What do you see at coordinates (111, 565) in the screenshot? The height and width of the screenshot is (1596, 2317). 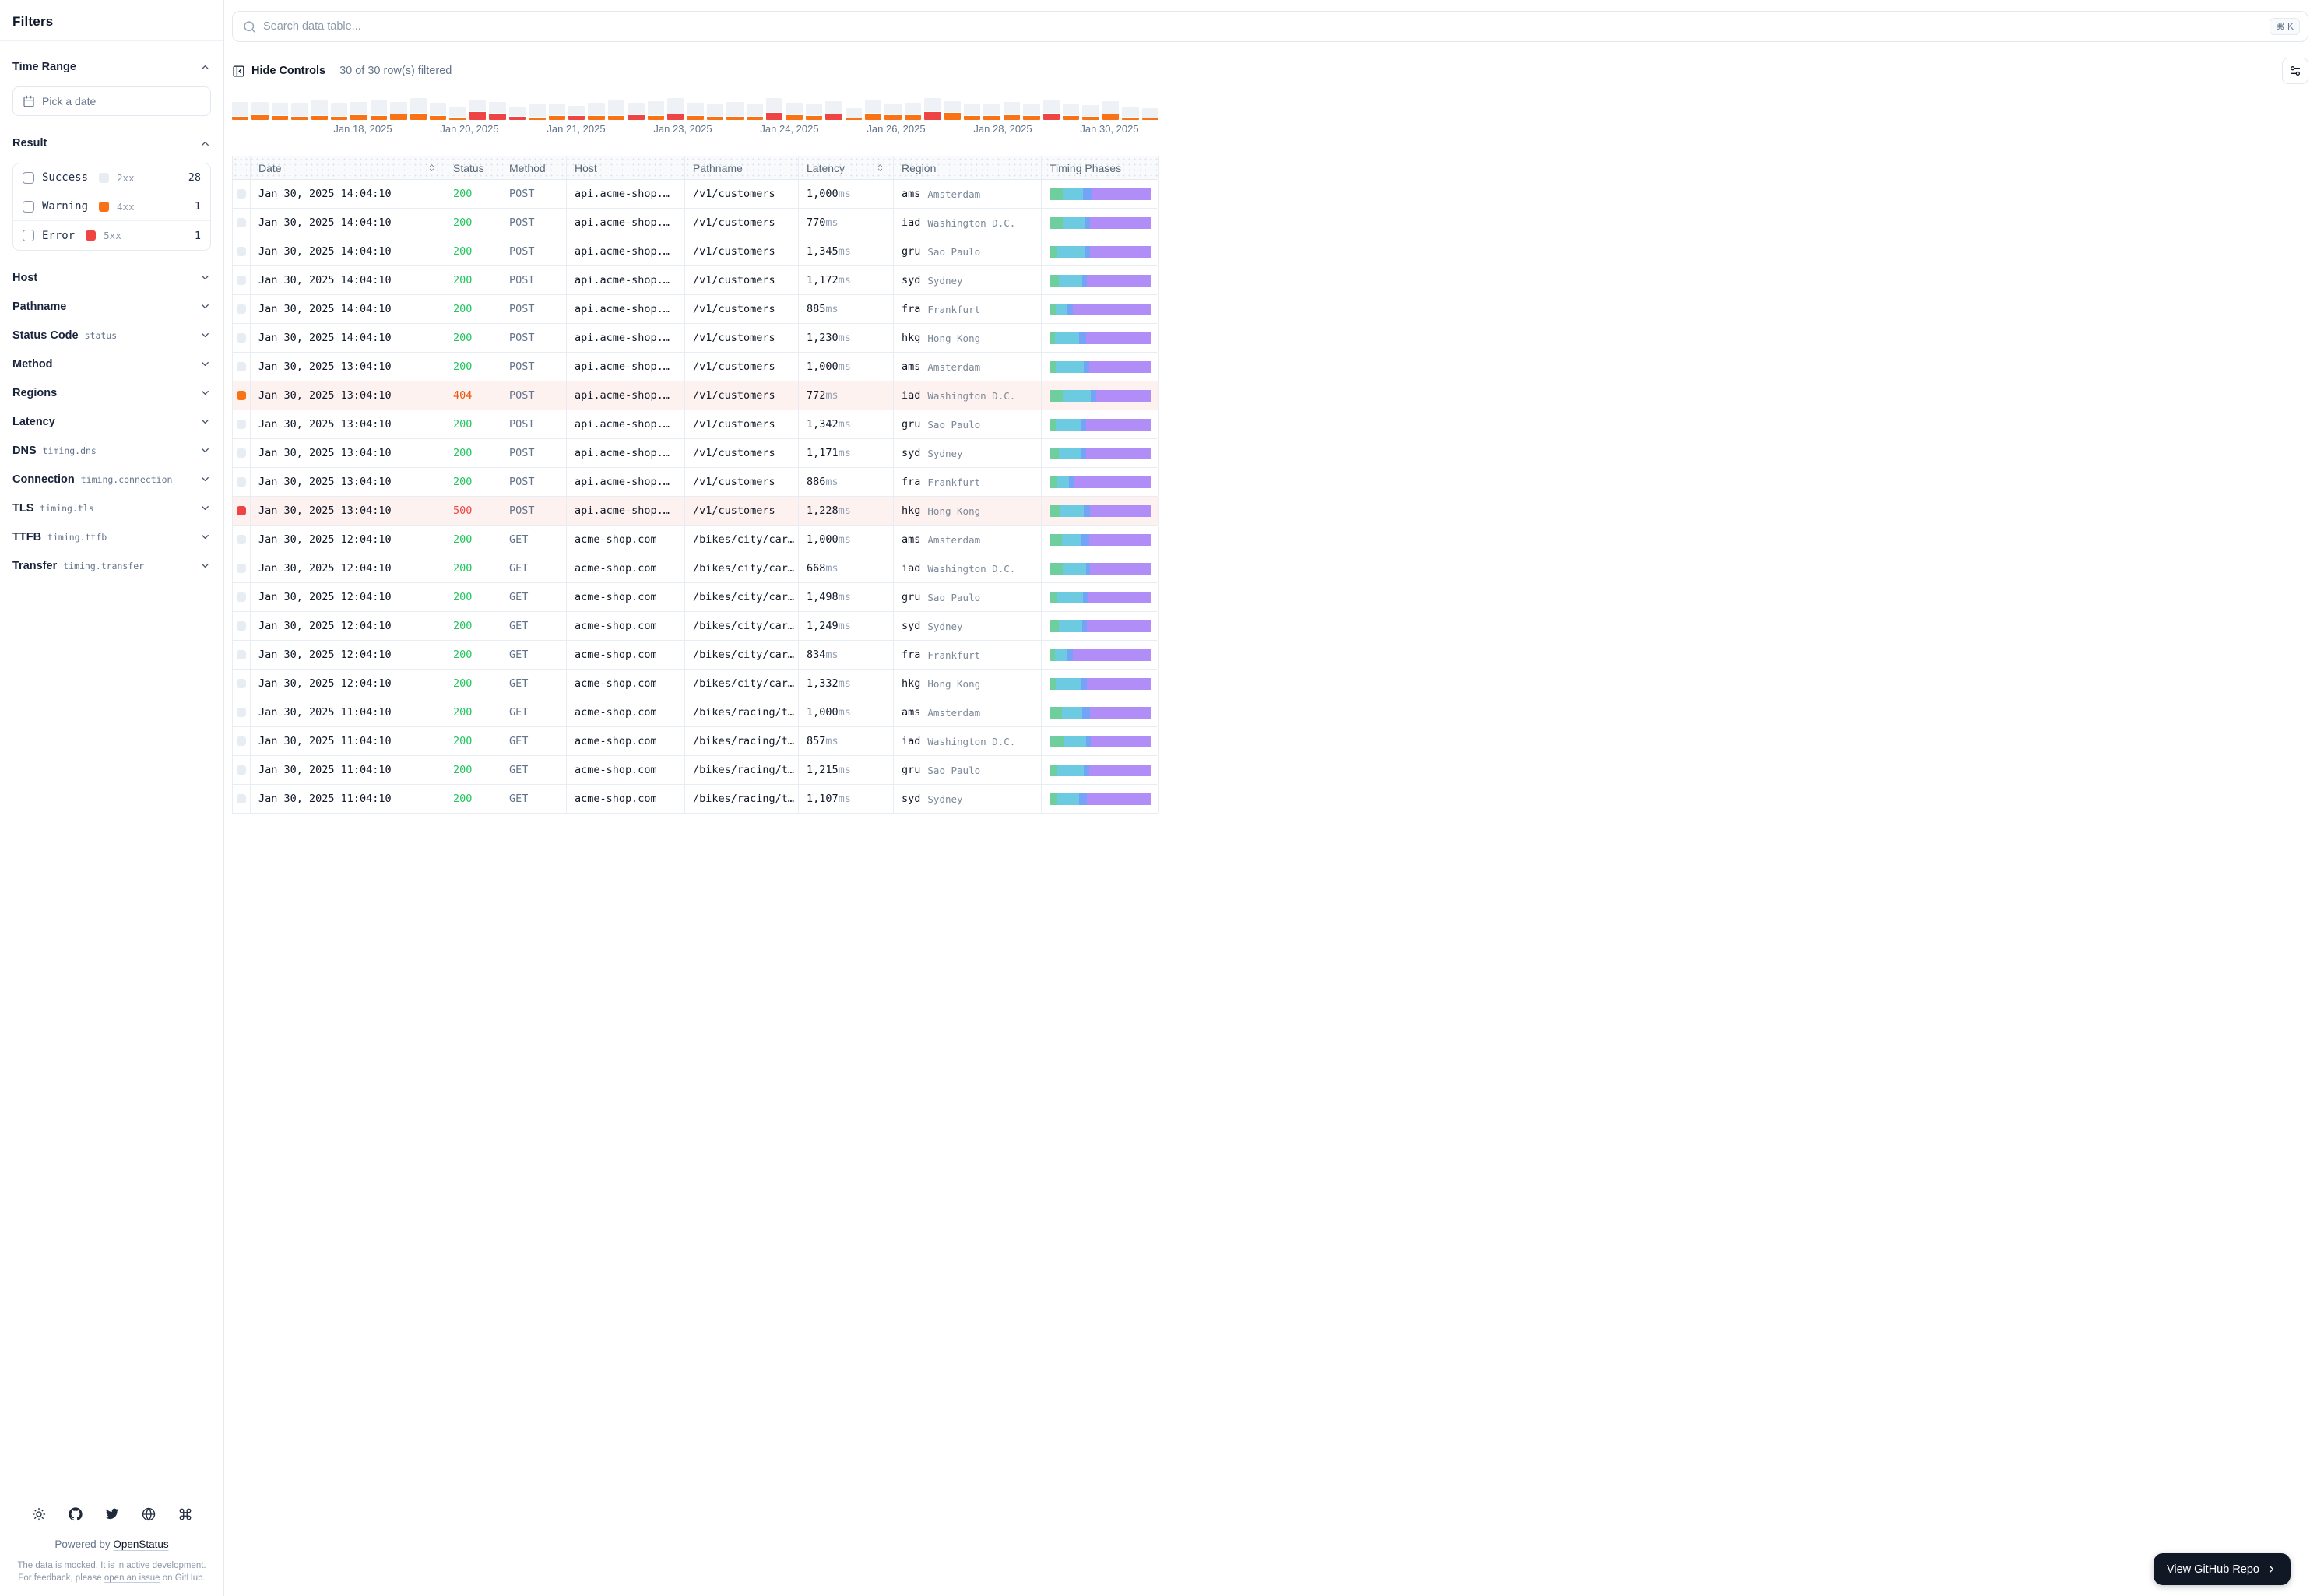 I see `section-transfer: Transfer timing.transfer` at bounding box center [111, 565].